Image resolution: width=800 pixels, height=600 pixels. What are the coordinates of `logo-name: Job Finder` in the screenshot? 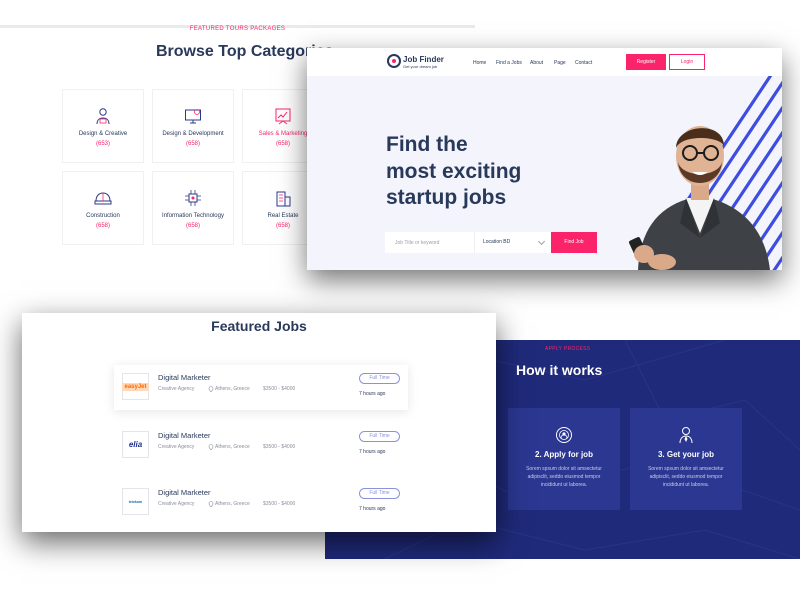 It's located at (423, 59).